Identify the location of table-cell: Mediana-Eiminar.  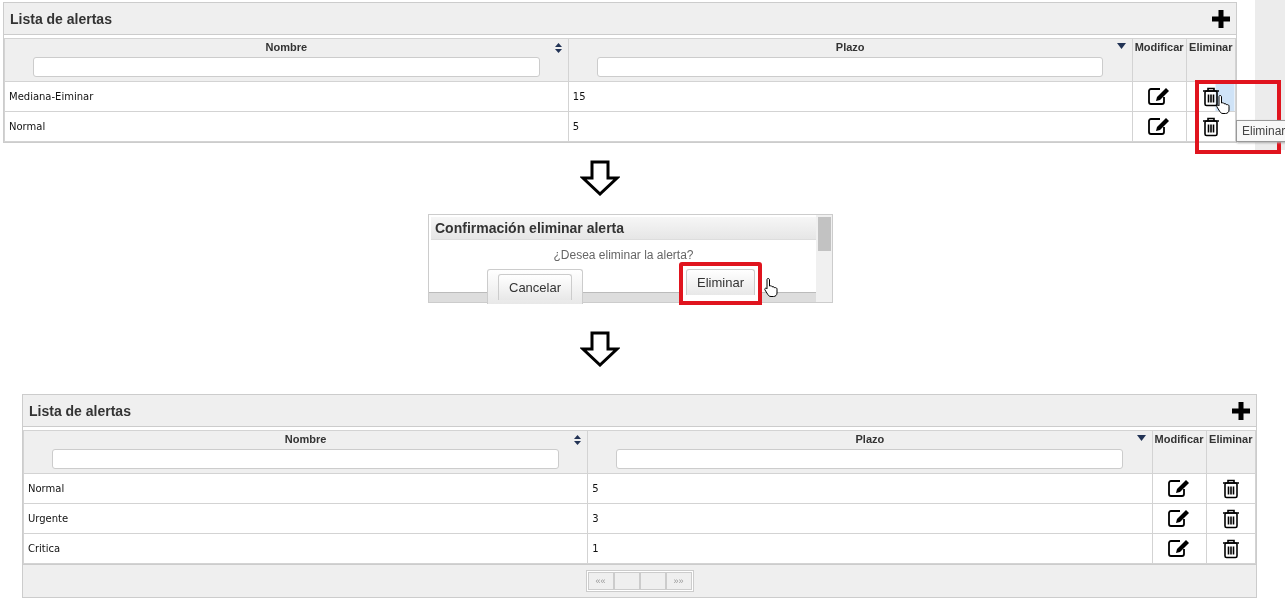
(286, 96).